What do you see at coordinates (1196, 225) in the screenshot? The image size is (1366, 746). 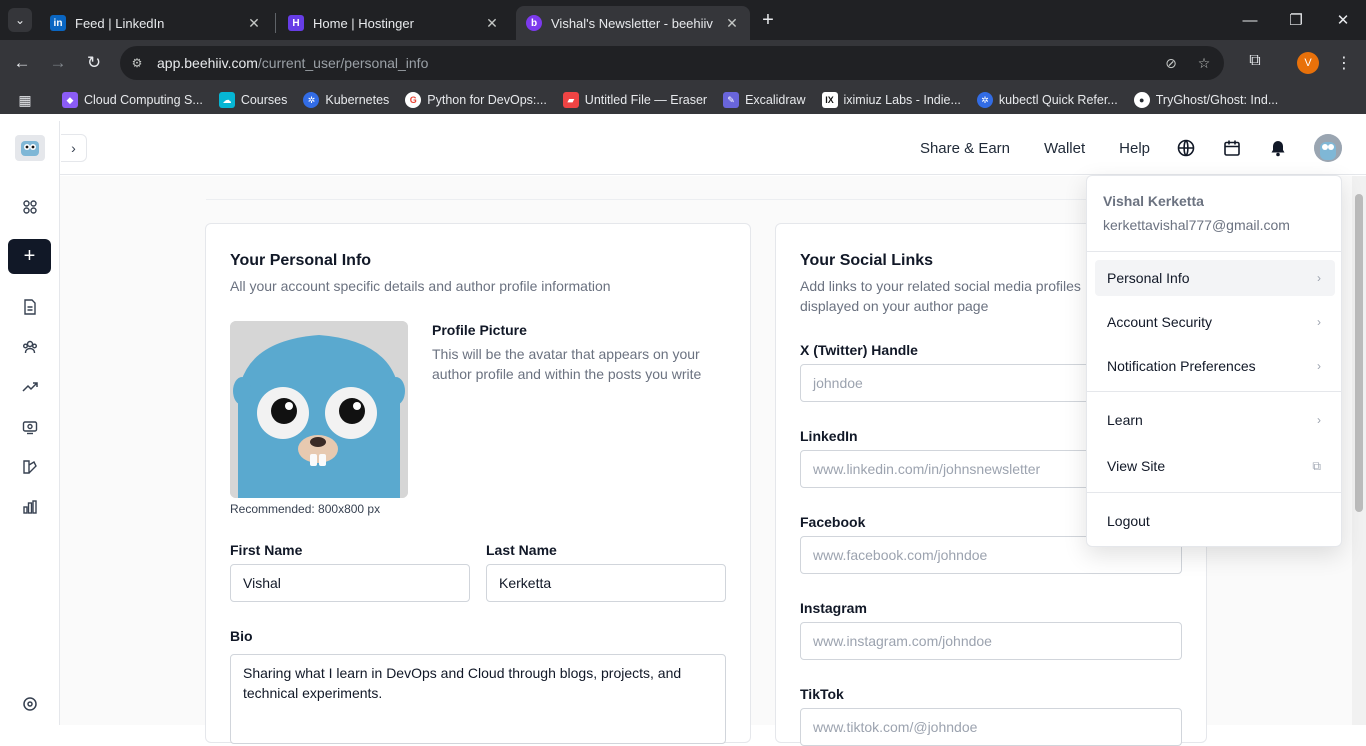 I see `user-email: kerkettavishal777@gmail.com` at bounding box center [1196, 225].